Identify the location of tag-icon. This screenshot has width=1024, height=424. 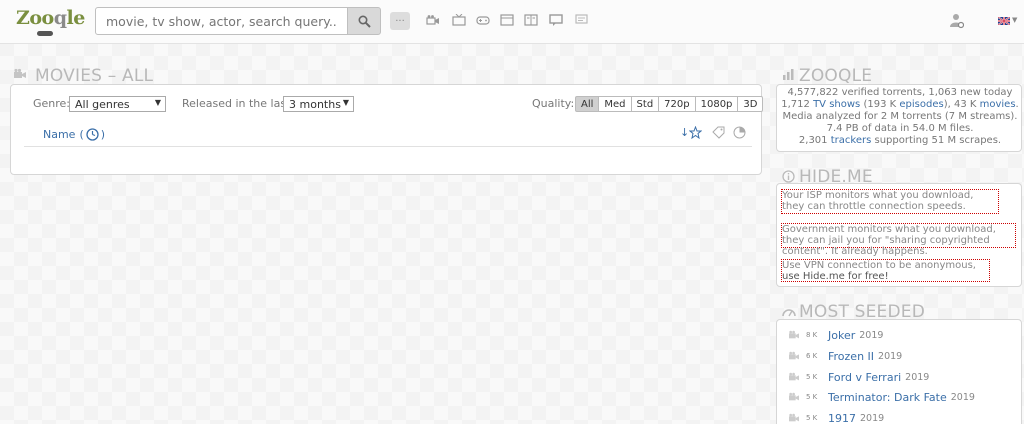
(718, 132).